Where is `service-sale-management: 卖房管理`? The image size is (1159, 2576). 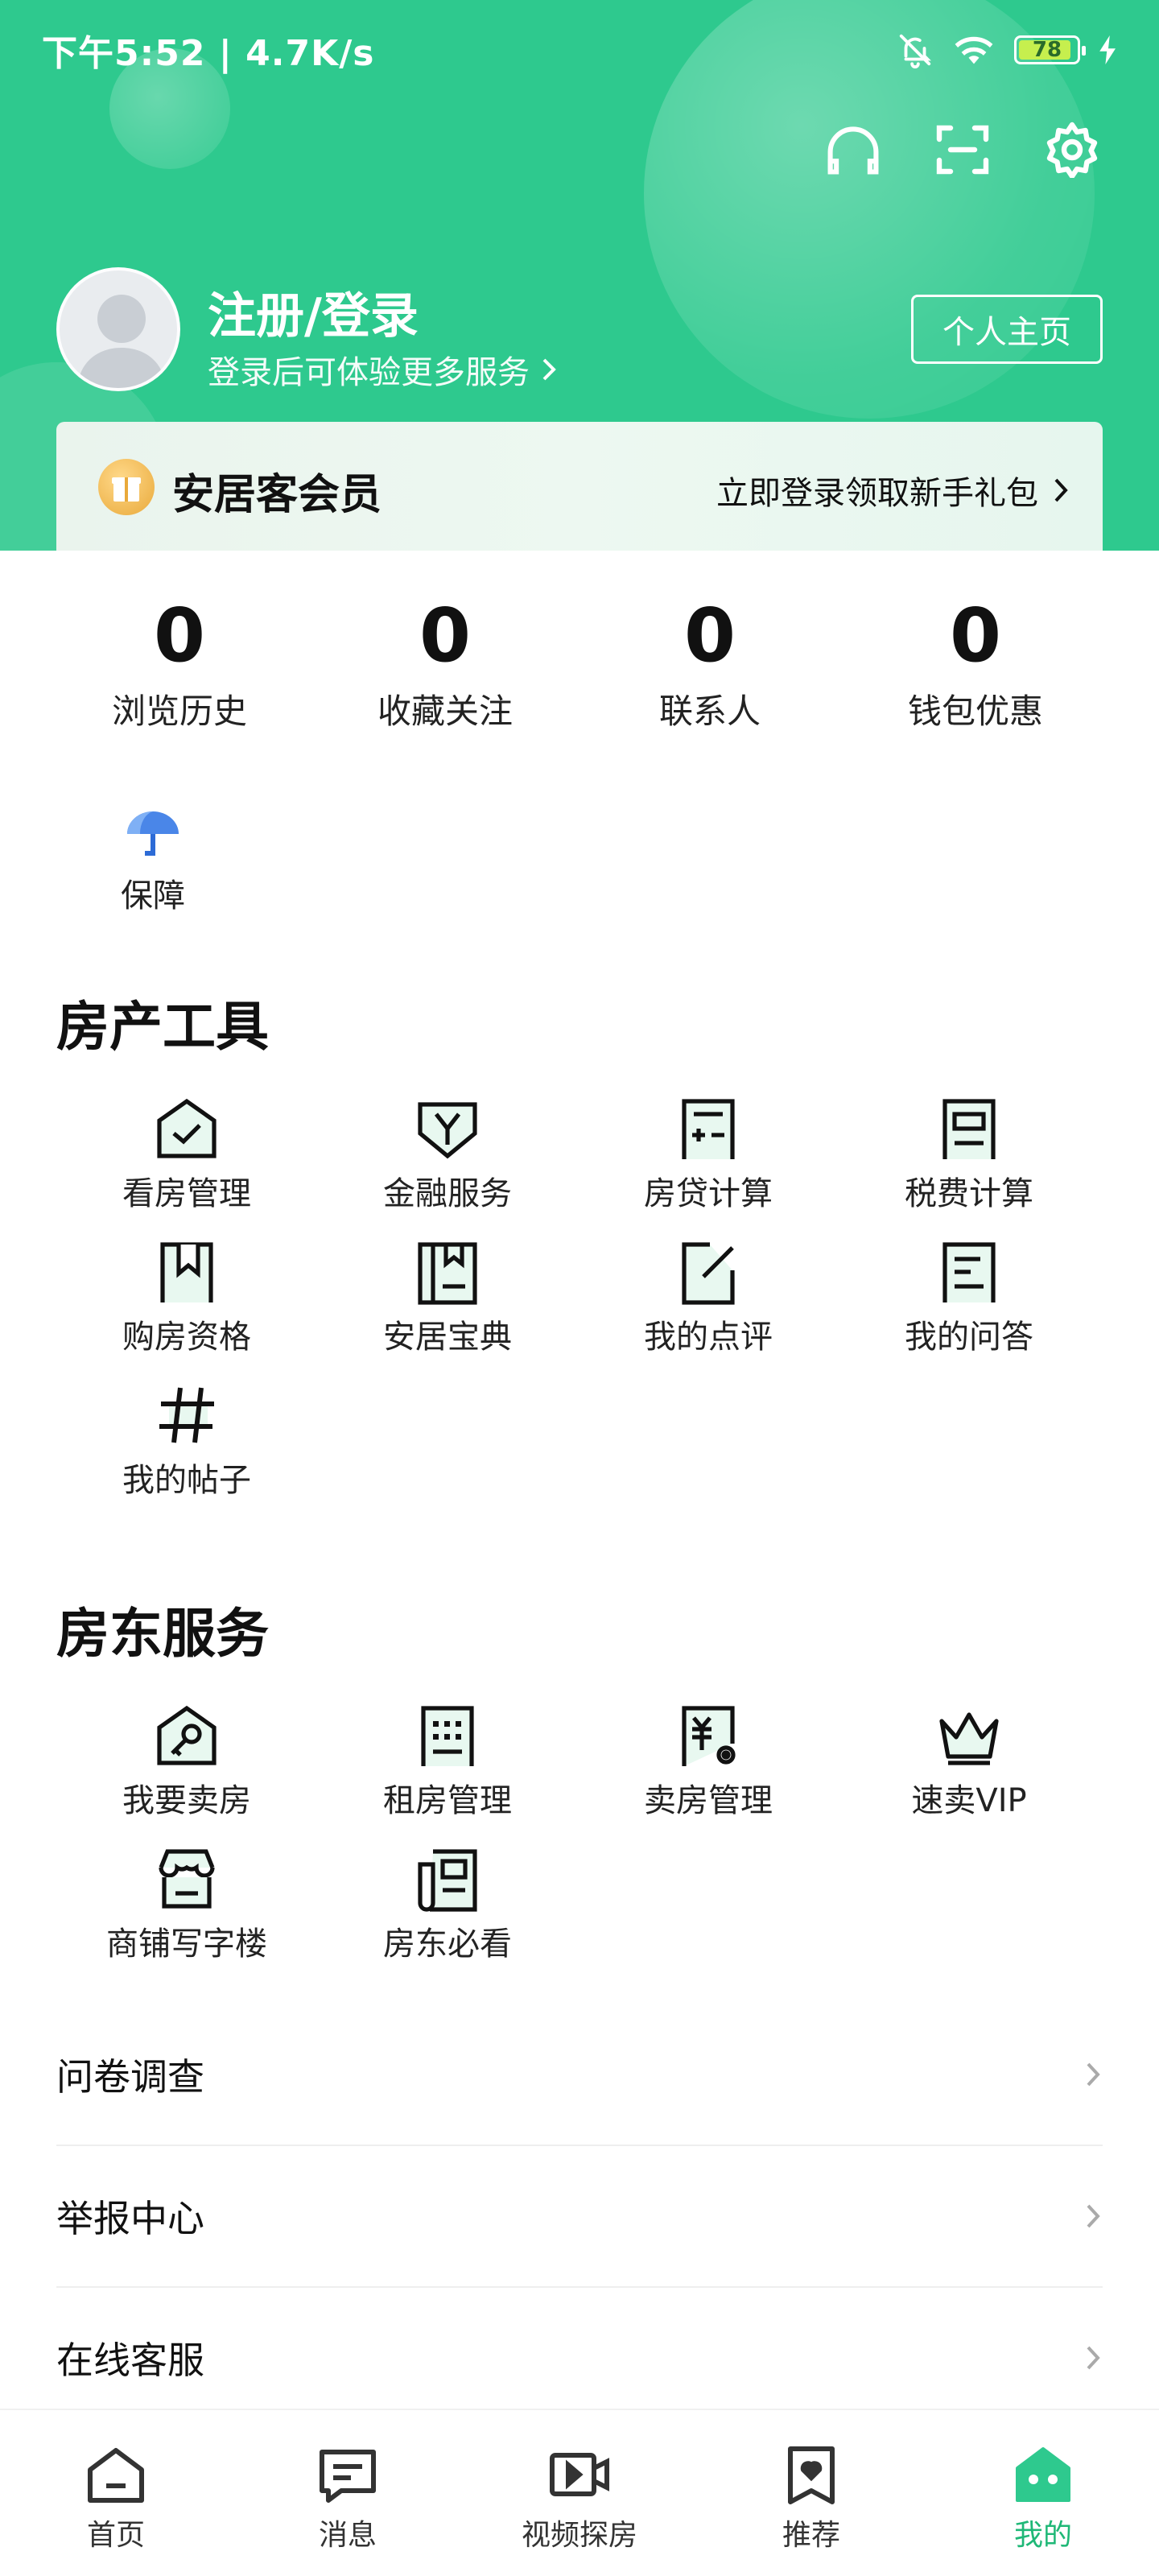 service-sale-management: 卖房管理 is located at coordinates (708, 1762).